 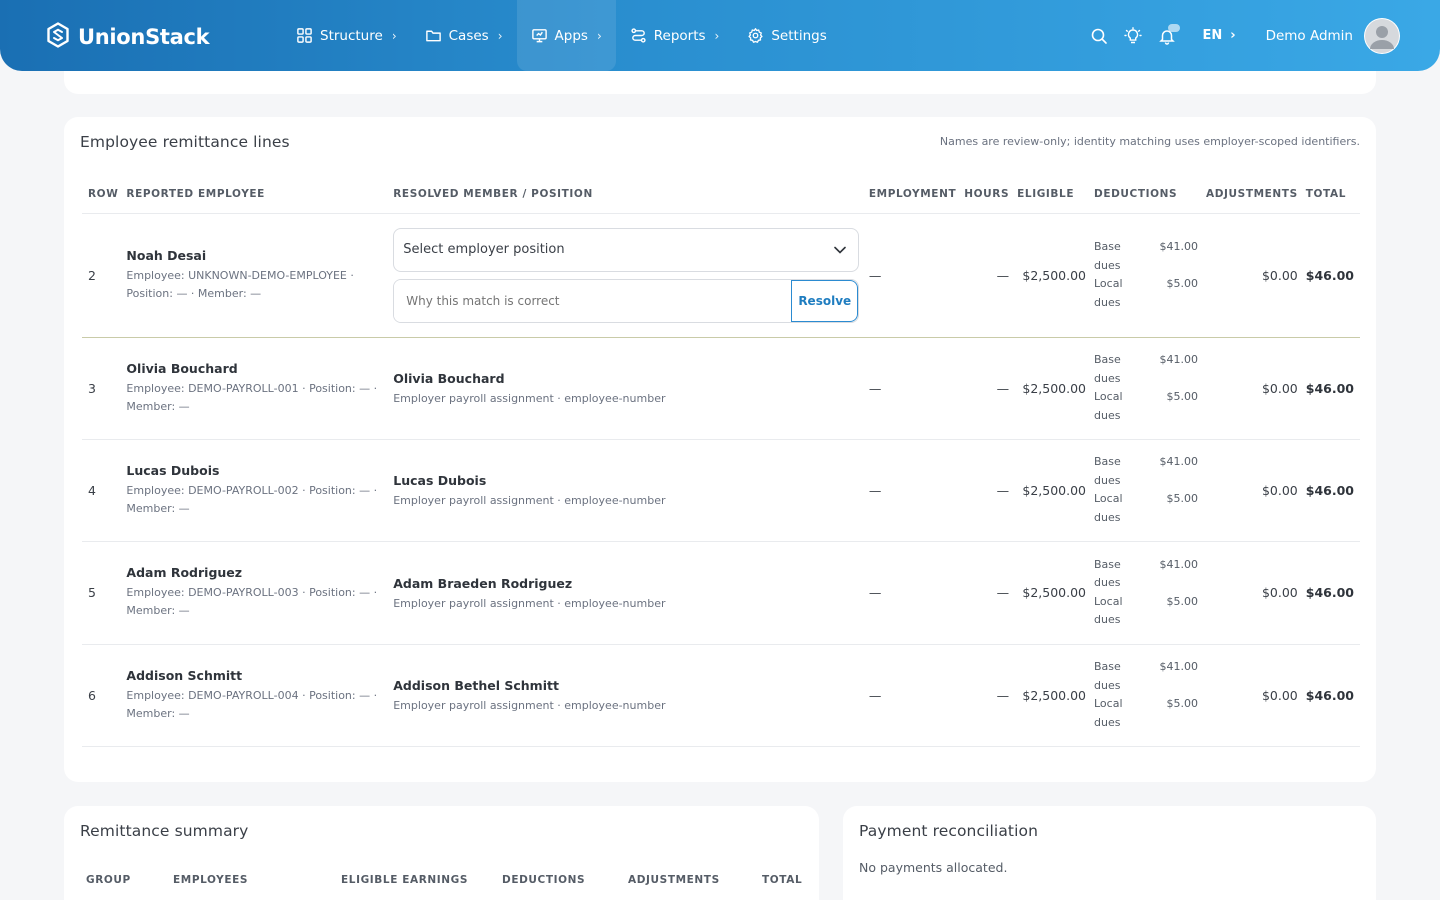 I want to click on col-group: GROUP, so click(x=108, y=880).